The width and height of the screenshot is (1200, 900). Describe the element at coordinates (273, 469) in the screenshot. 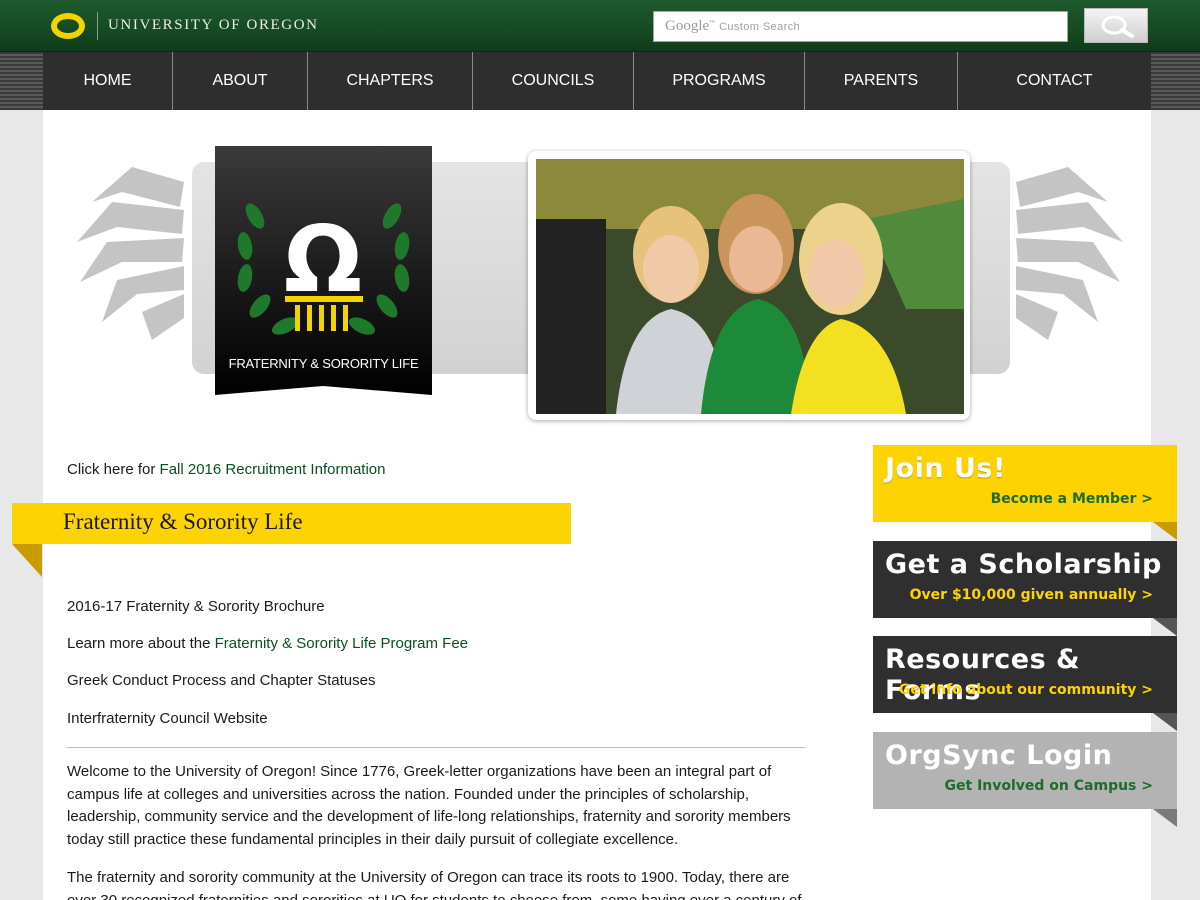

I see `recruitment-link: Fall 2016 Recruitment Information` at that location.